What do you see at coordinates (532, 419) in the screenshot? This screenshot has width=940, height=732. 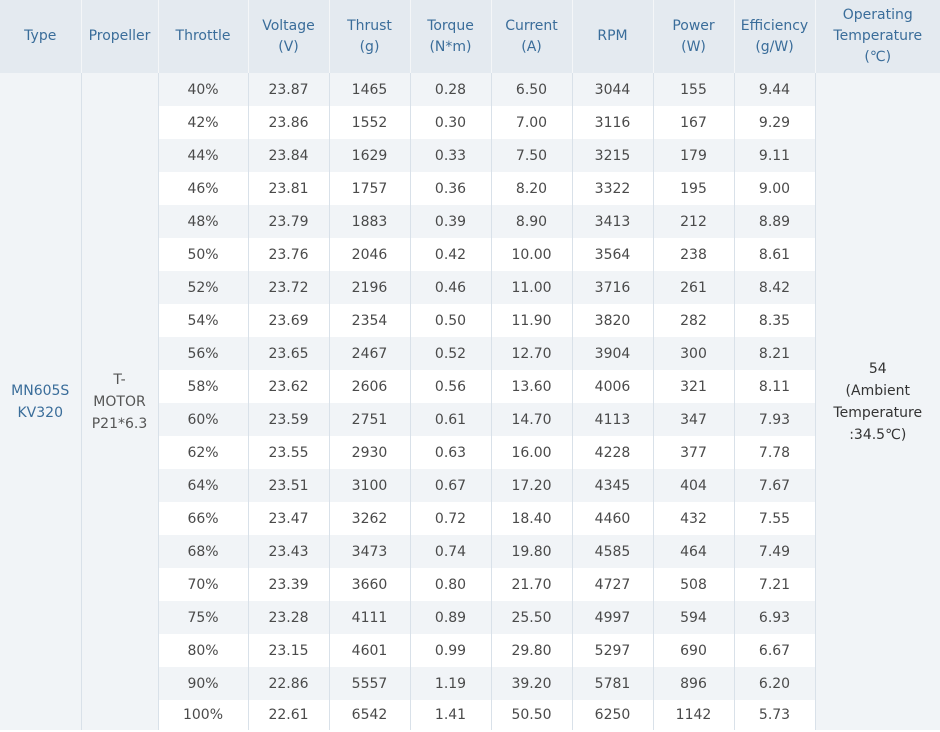 I see `current-cell: 14.70` at bounding box center [532, 419].